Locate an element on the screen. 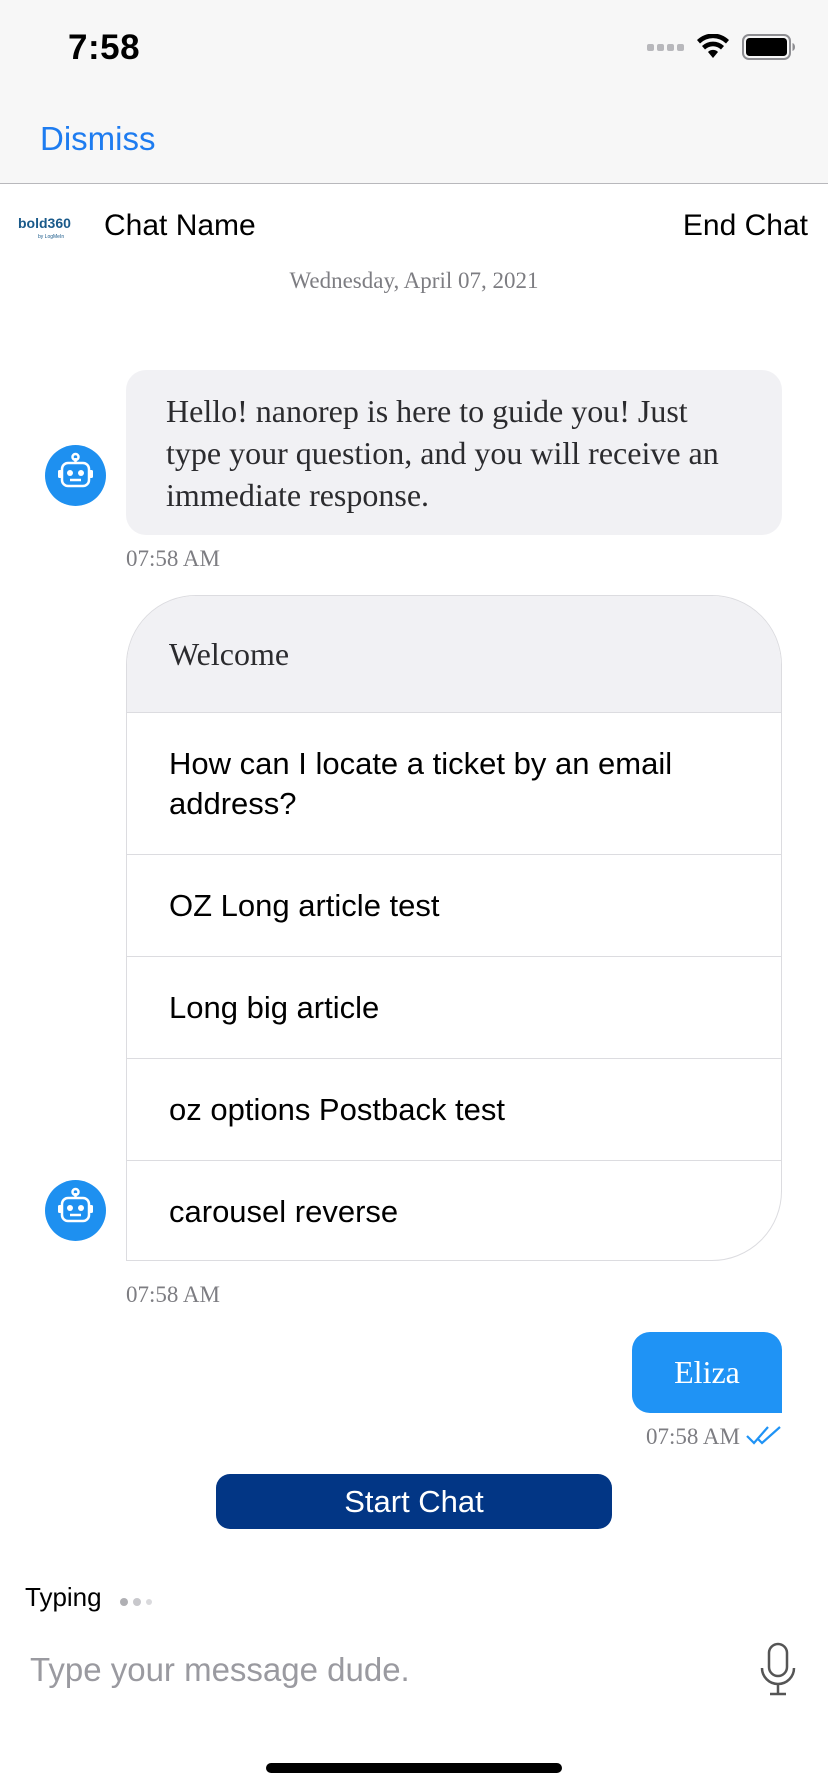  option-item: Long big article is located at coordinates (454, 1007).